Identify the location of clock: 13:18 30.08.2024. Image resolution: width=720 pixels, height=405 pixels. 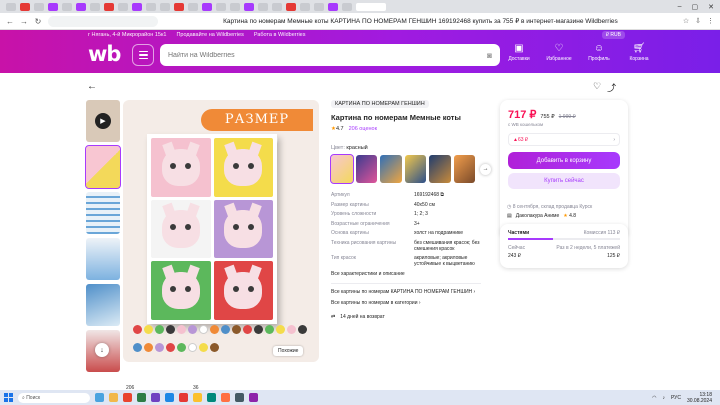
(699, 398).